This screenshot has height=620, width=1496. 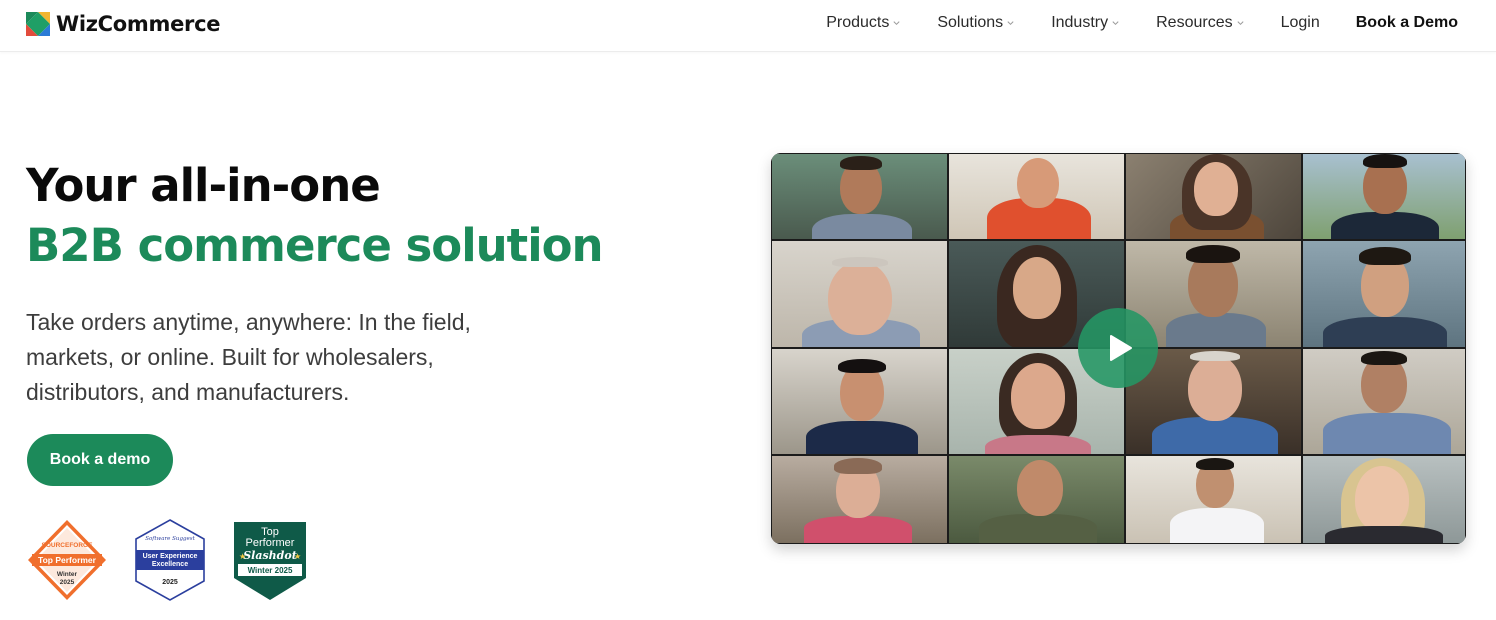 I want to click on slashdot-badge: Top Performer Slashdot ★ ★ Winter 2025, so click(x=270, y=560).